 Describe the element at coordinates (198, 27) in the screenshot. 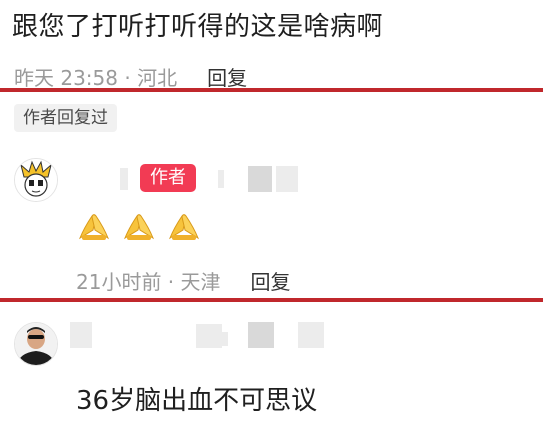

I see `comment-text: 跟您了打听打听得的这是啥病啊` at that location.